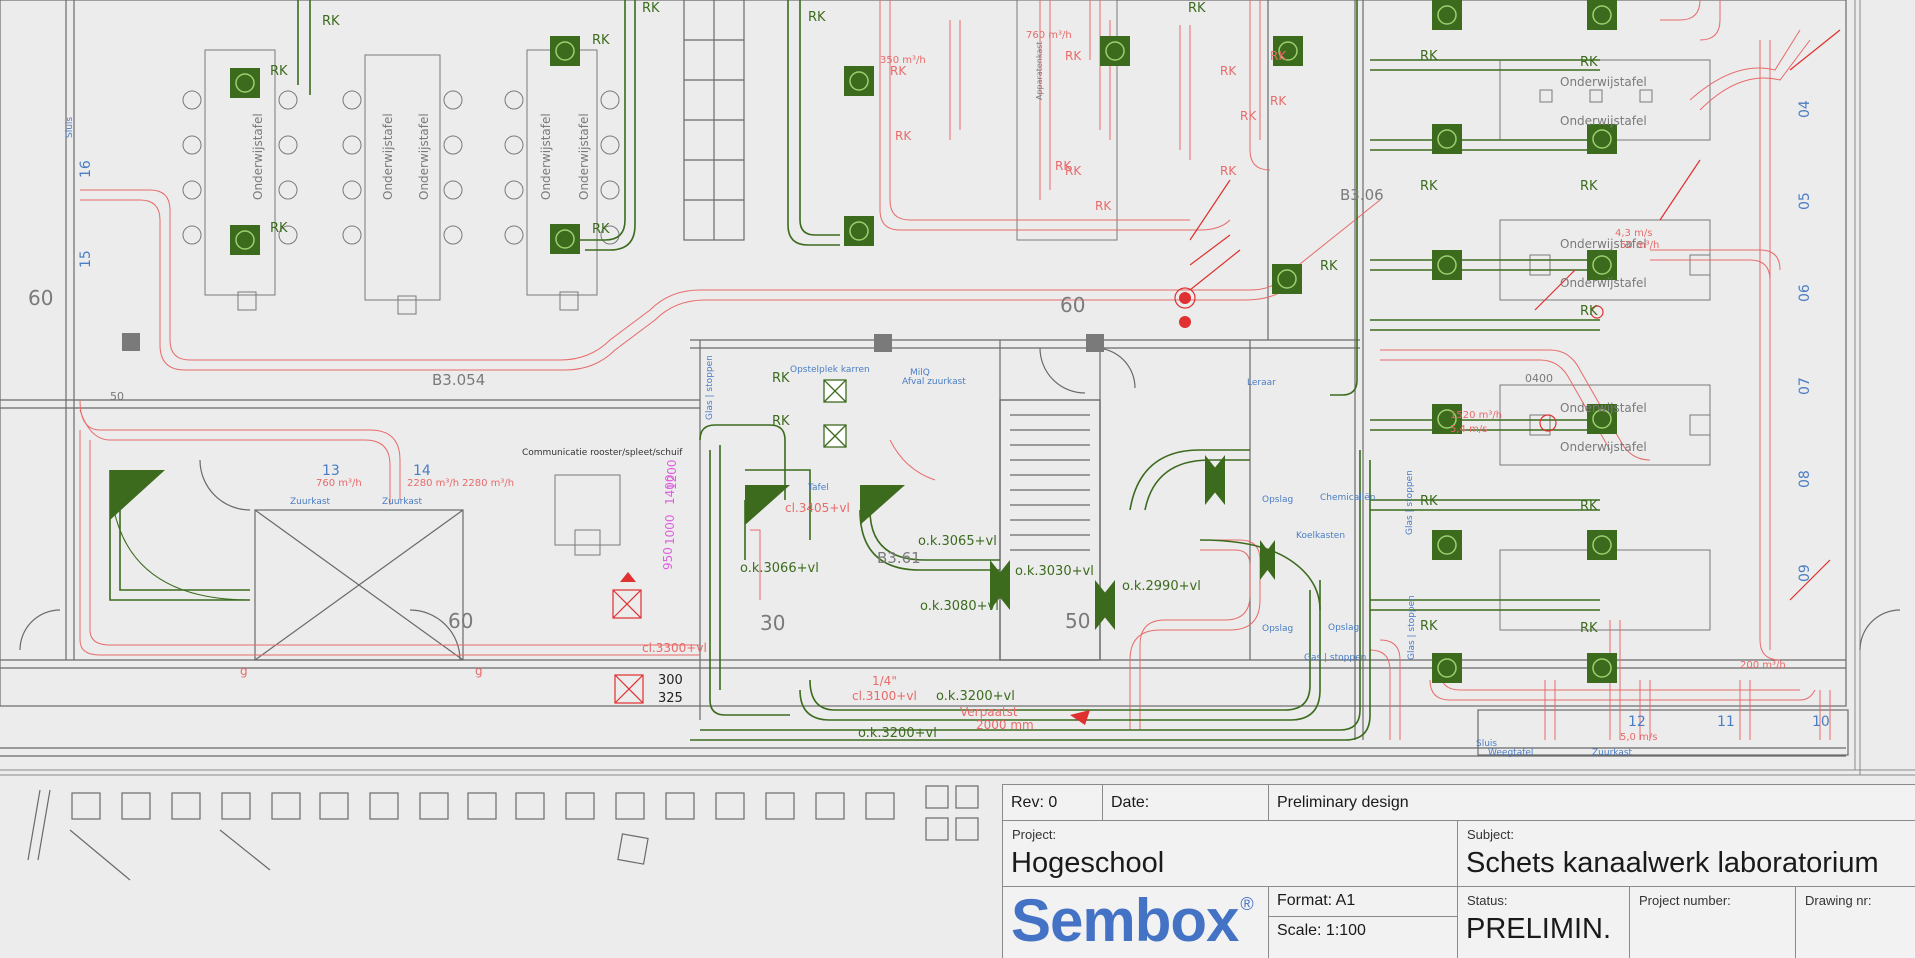 This screenshot has height=958, width=1915. Describe the element at coordinates (674, 648) in the screenshot. I see `red-elevation: cl.3300+vl` at that location.